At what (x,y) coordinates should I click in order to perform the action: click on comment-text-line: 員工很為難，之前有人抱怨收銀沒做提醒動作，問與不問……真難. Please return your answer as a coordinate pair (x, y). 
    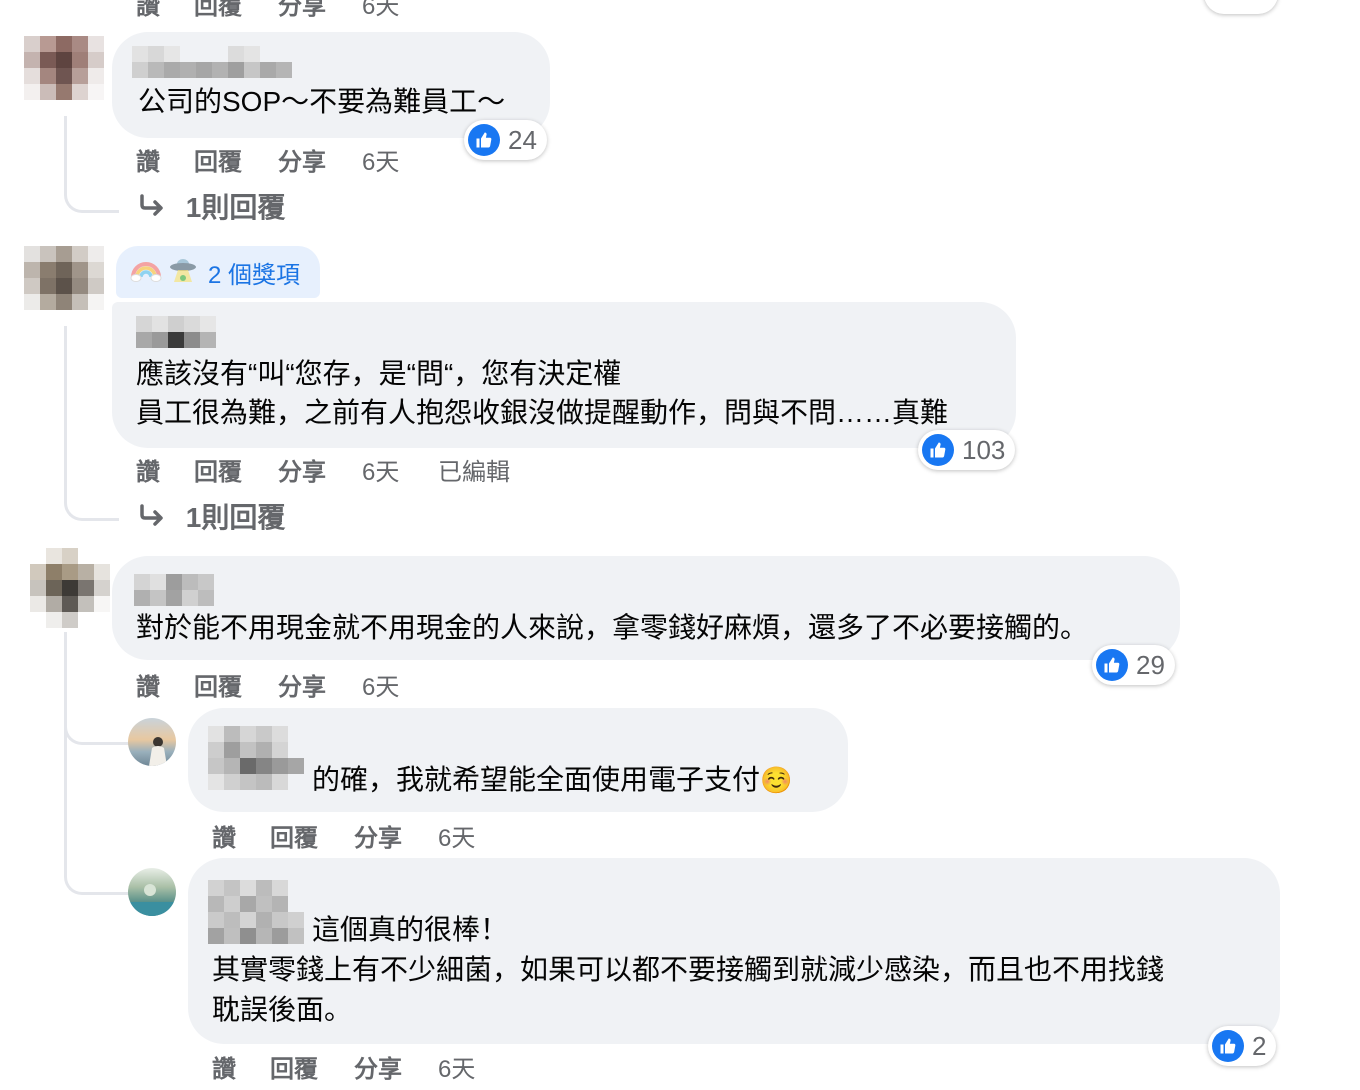
    Looking at the image, I should click on (542, 412).